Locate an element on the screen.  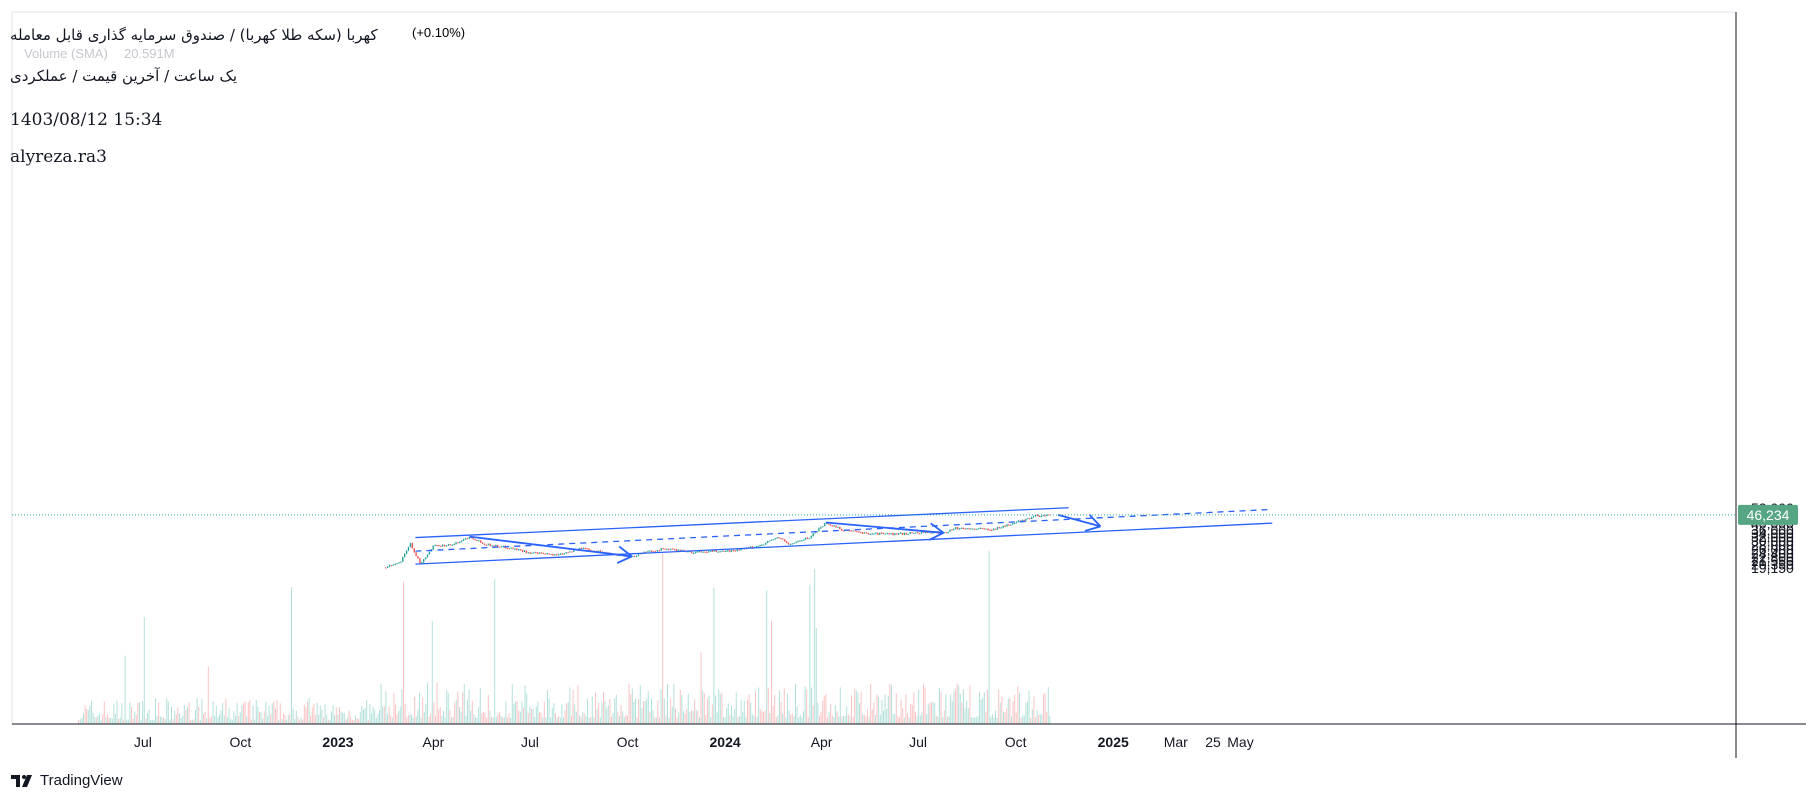
x-tick-label: 25 is located at coordinates (1213, 742).